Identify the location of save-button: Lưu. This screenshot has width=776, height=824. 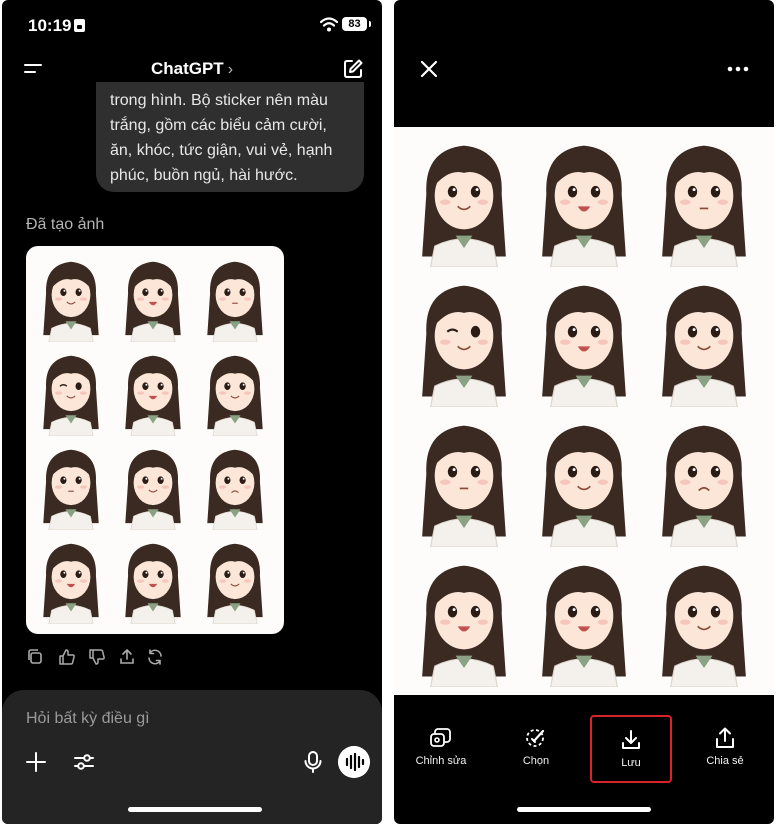
(631, 749).